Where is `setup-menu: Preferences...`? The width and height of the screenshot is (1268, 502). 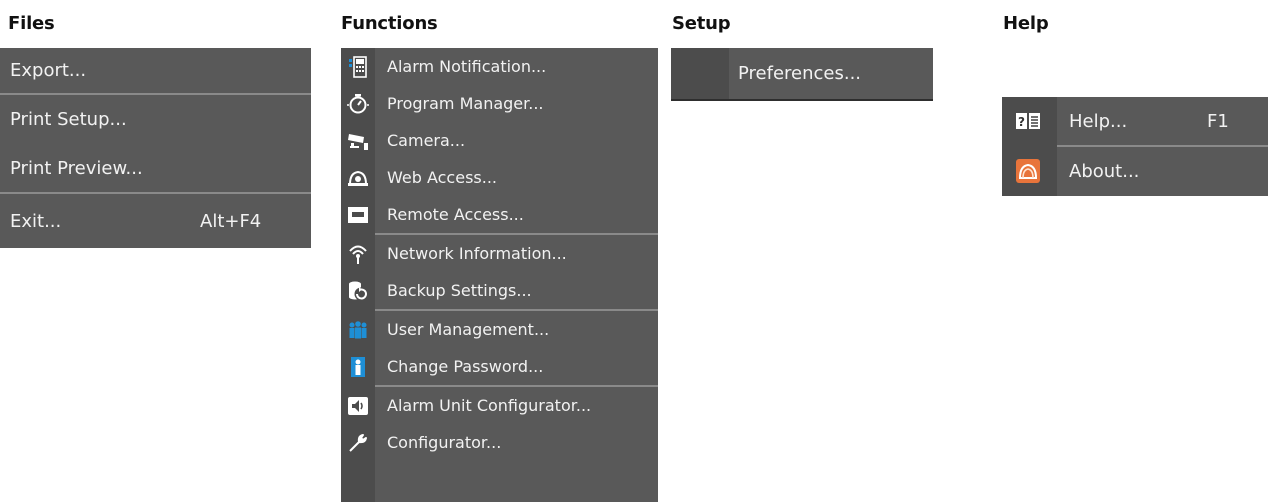
setup-menu: Preferences... is located at coordinates (802, 74).